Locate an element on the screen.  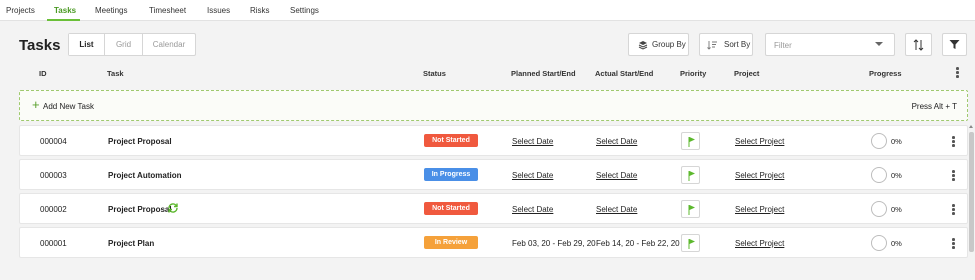
tab-timesheet: Timesheet is located at coordinates (167, 10).